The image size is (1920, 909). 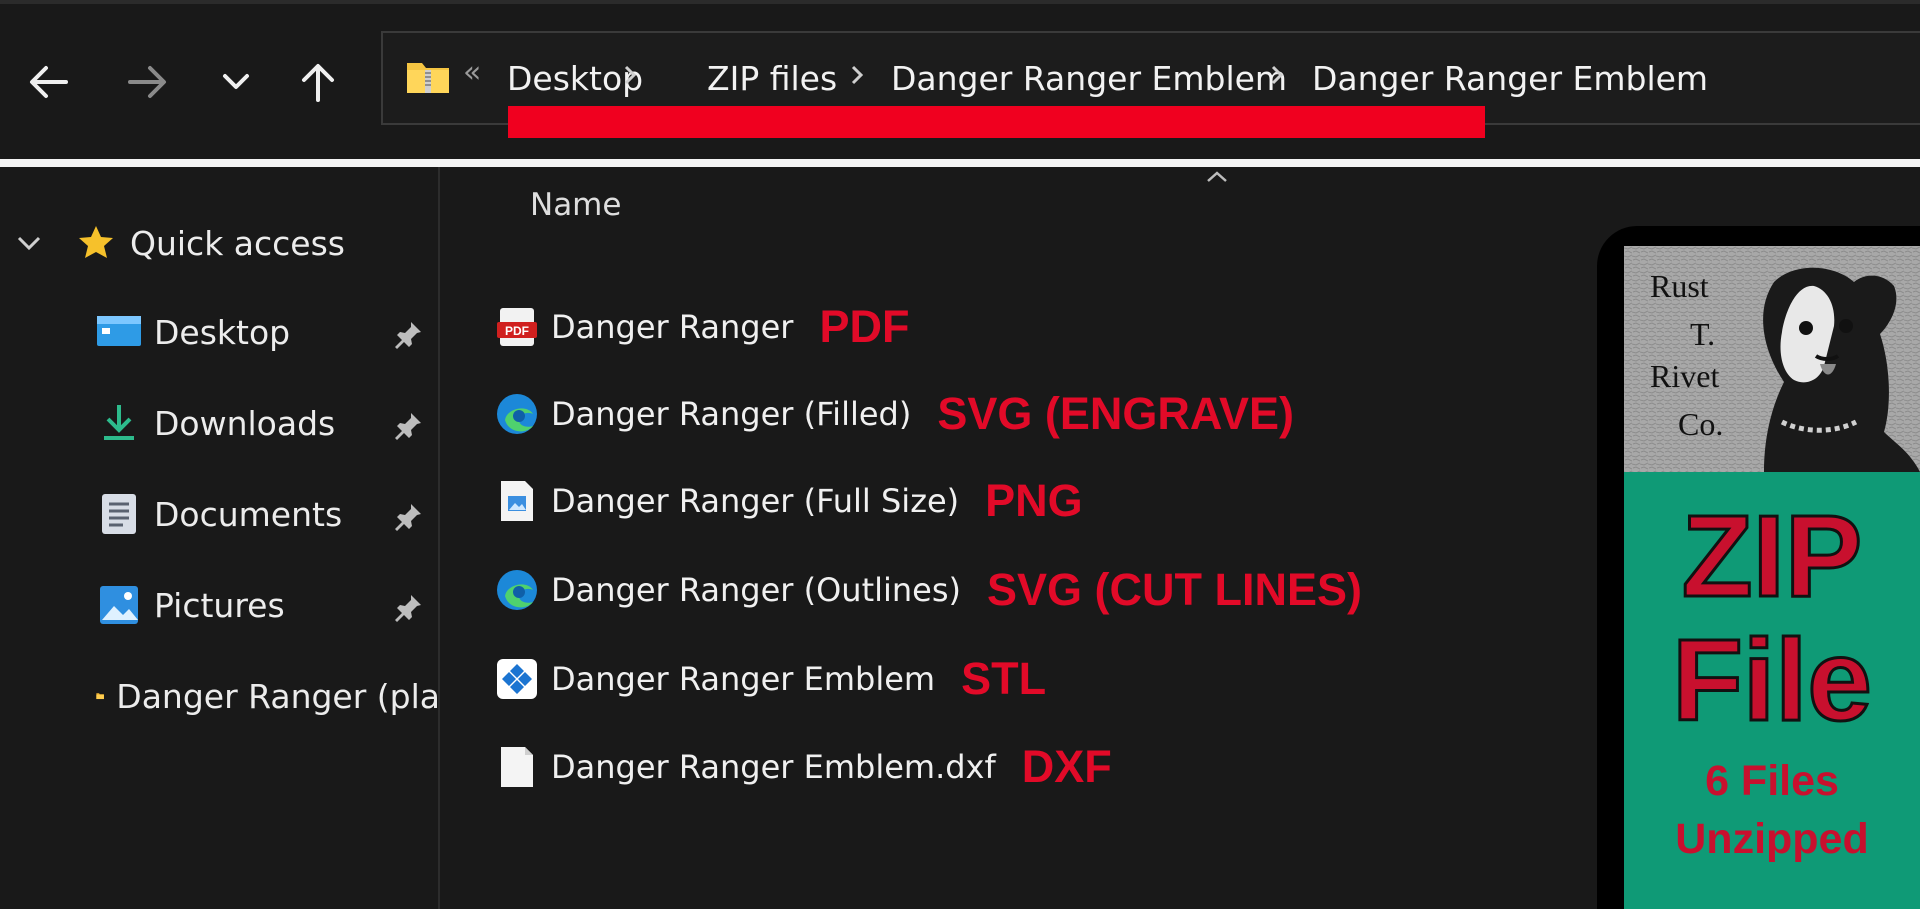 I want to click on logo-text: Rivet, so click(x=1685, y=376).